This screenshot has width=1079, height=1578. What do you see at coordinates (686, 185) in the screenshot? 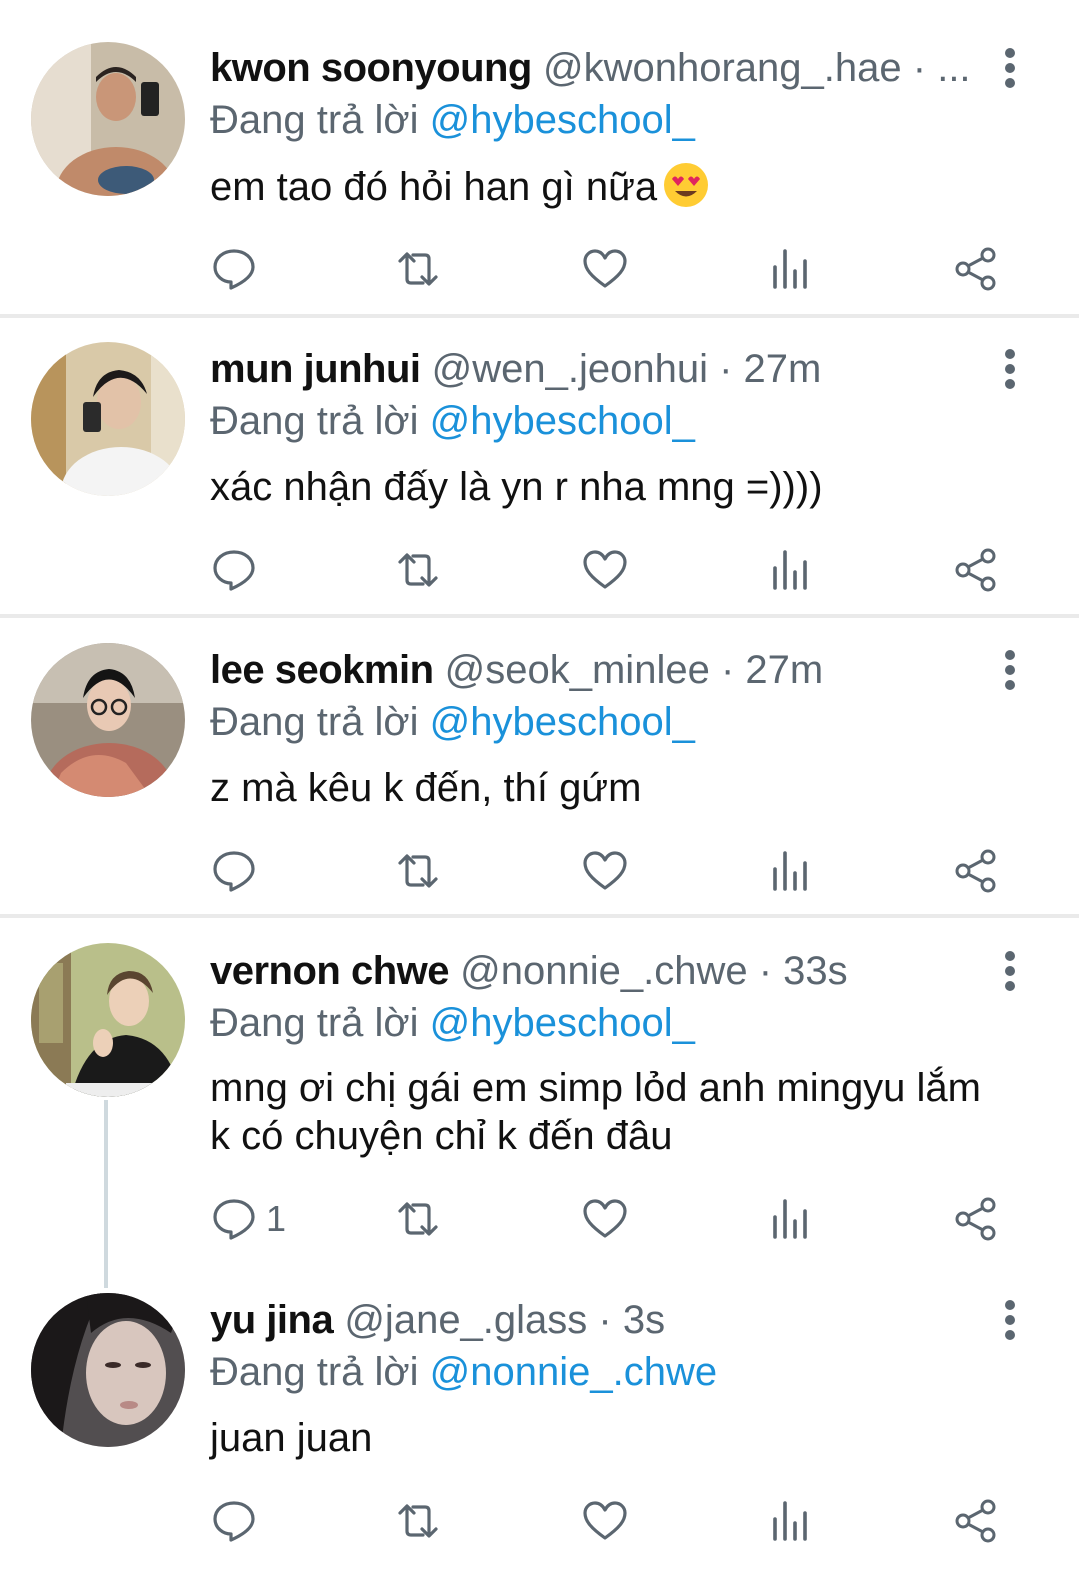
I see `heart-eyes-emoji-icon` at bounding box center [686, 185].